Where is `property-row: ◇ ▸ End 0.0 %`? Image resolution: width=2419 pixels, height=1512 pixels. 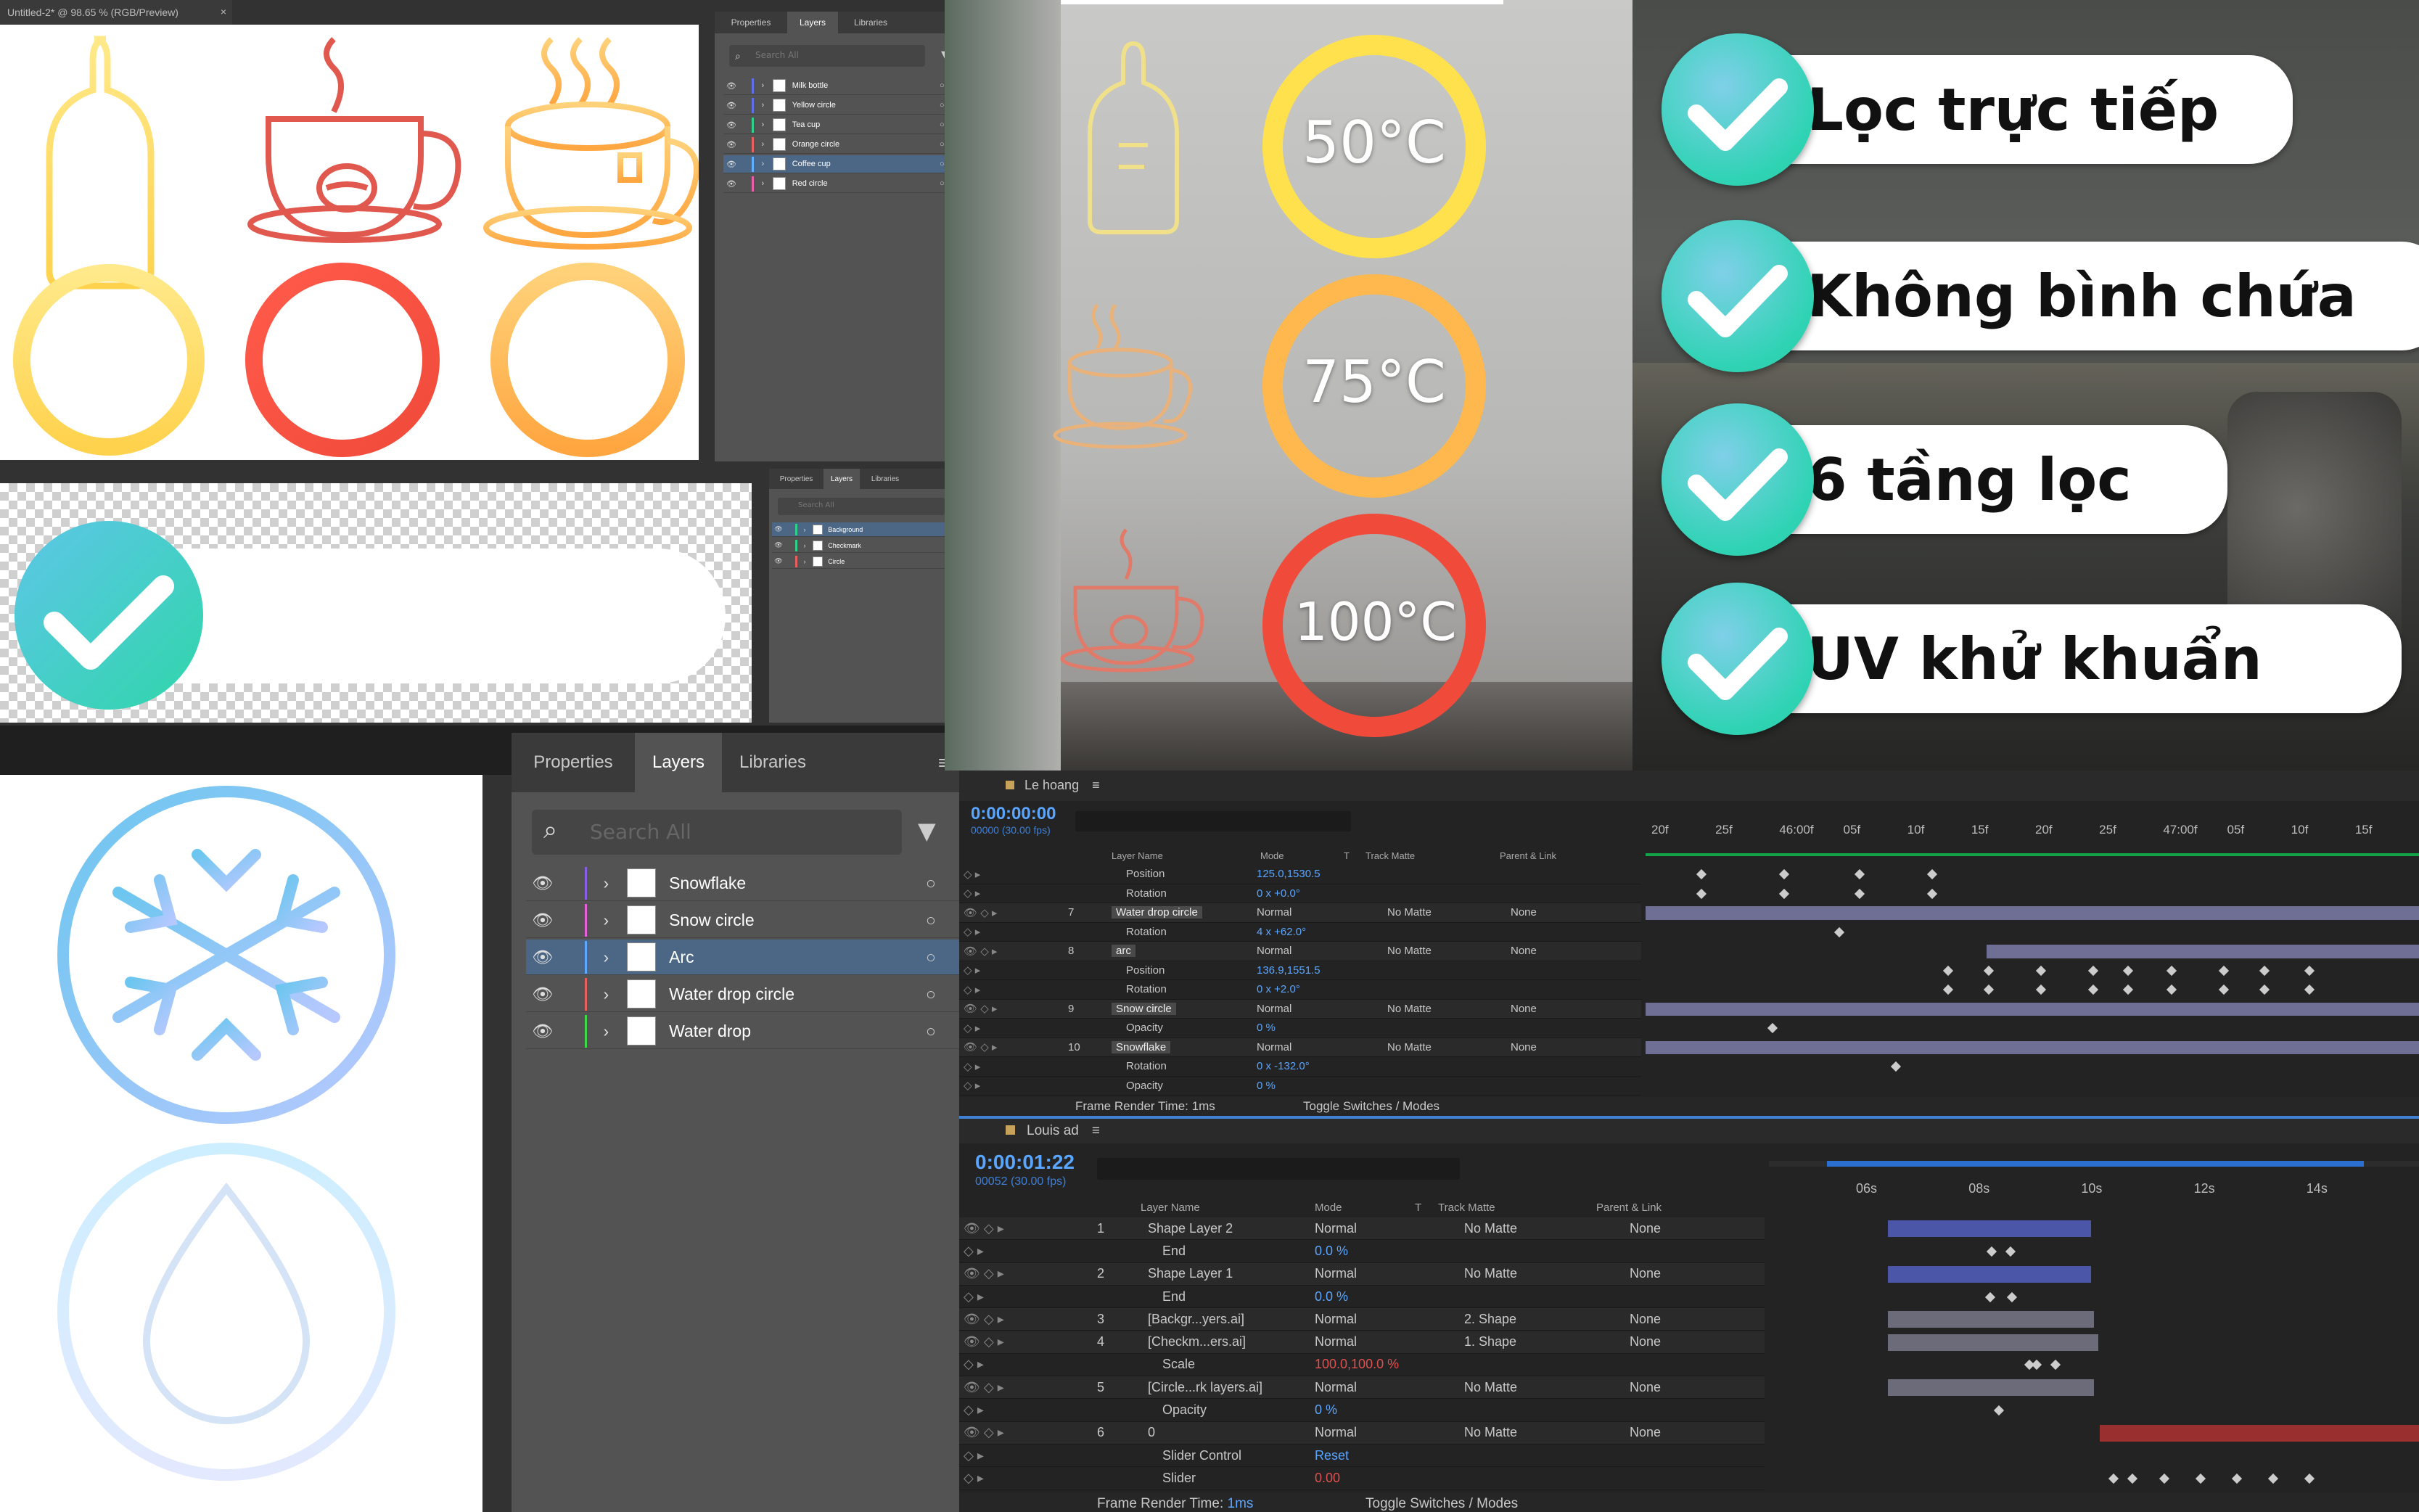
property-row: ◇ ▸ End 0.0 % is located at coordinates (1362, 1251).